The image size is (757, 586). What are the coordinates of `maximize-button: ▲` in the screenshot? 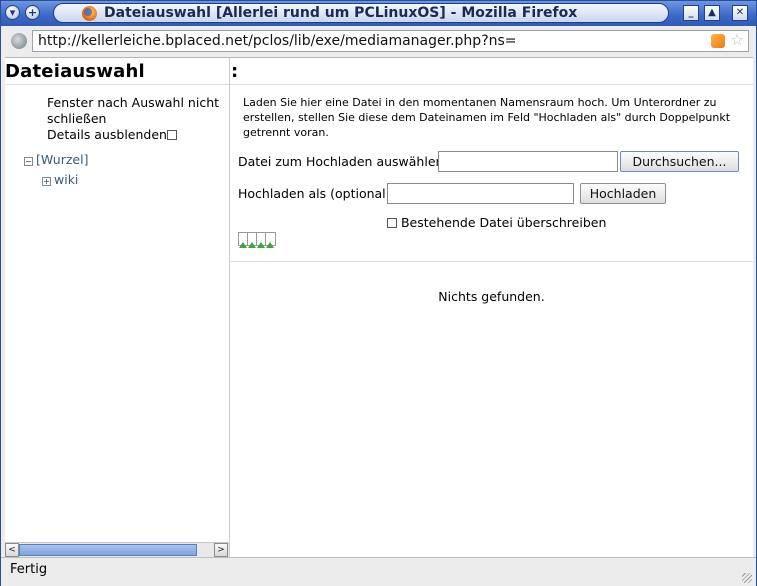 It's located at (712, 13).